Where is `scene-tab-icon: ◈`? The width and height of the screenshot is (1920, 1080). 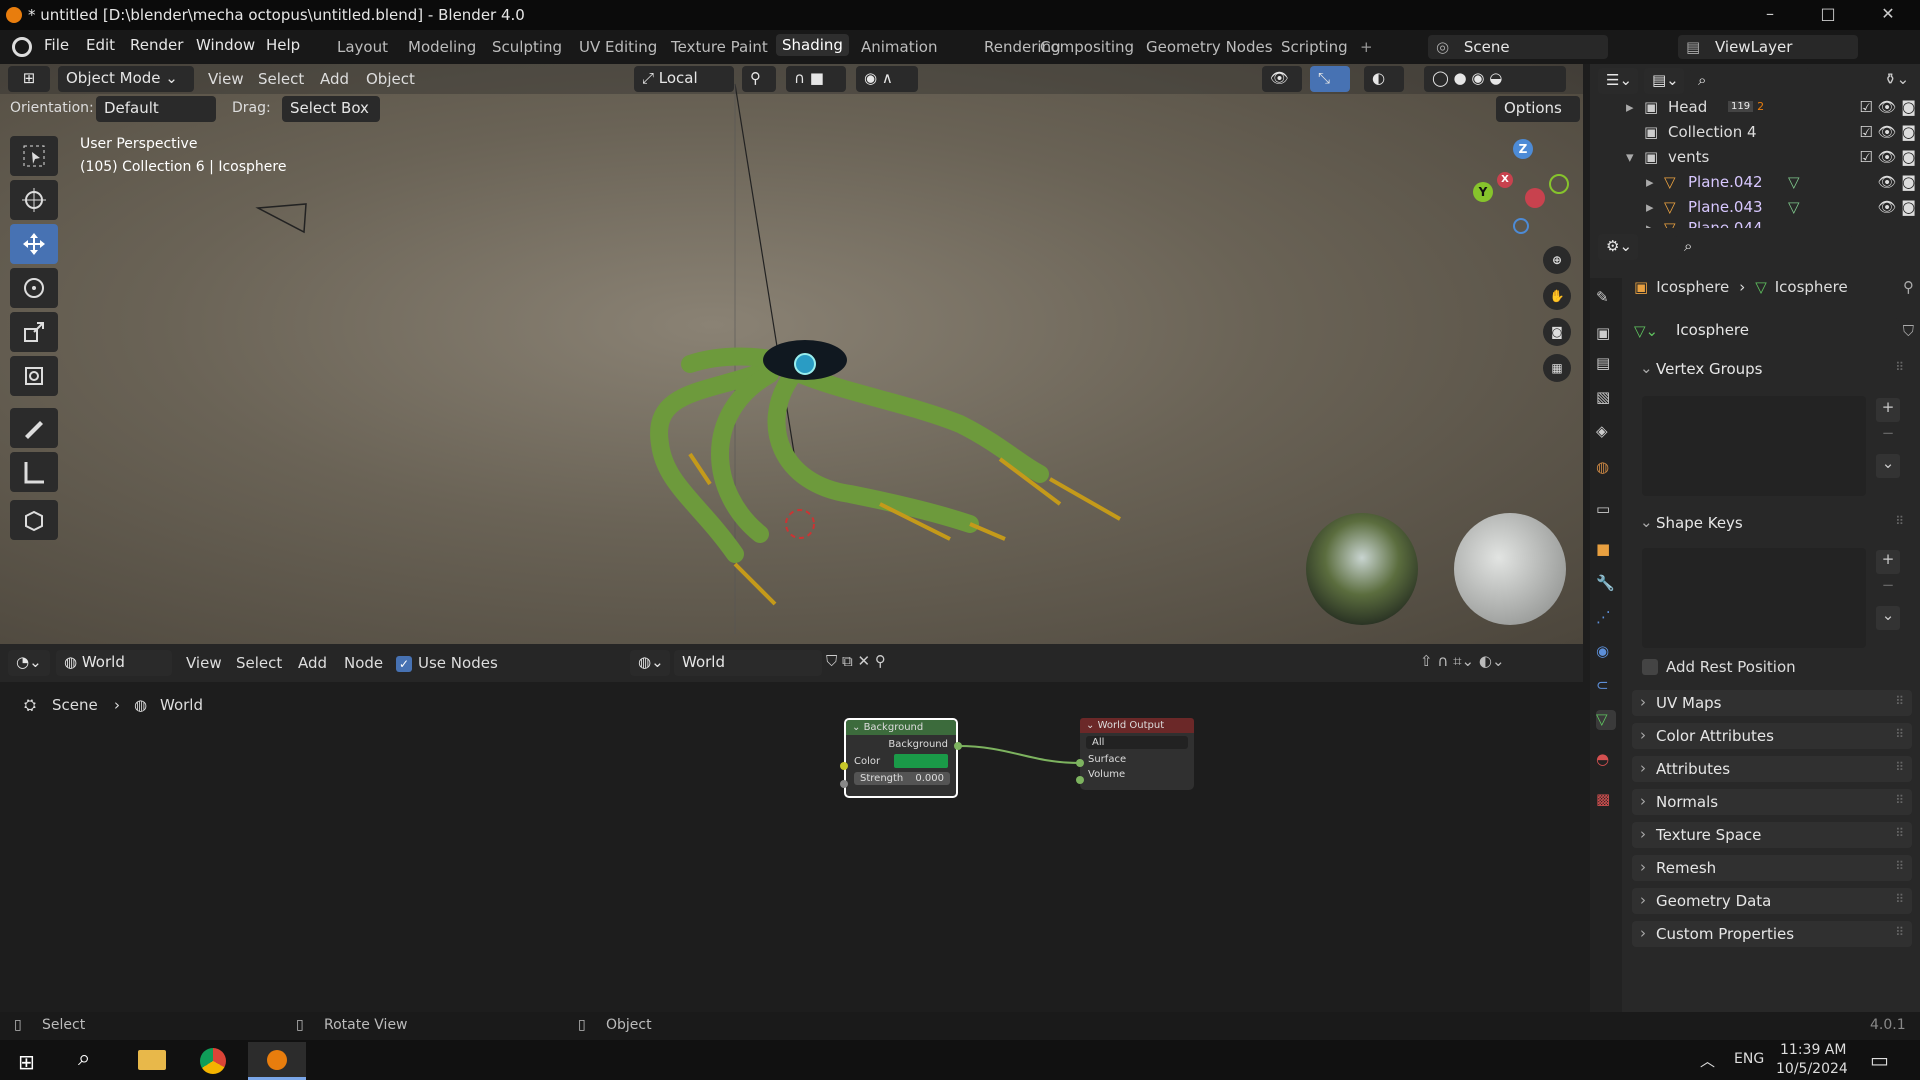
scene-tab-icon: ◈ is located at coordinates (1606, 432).